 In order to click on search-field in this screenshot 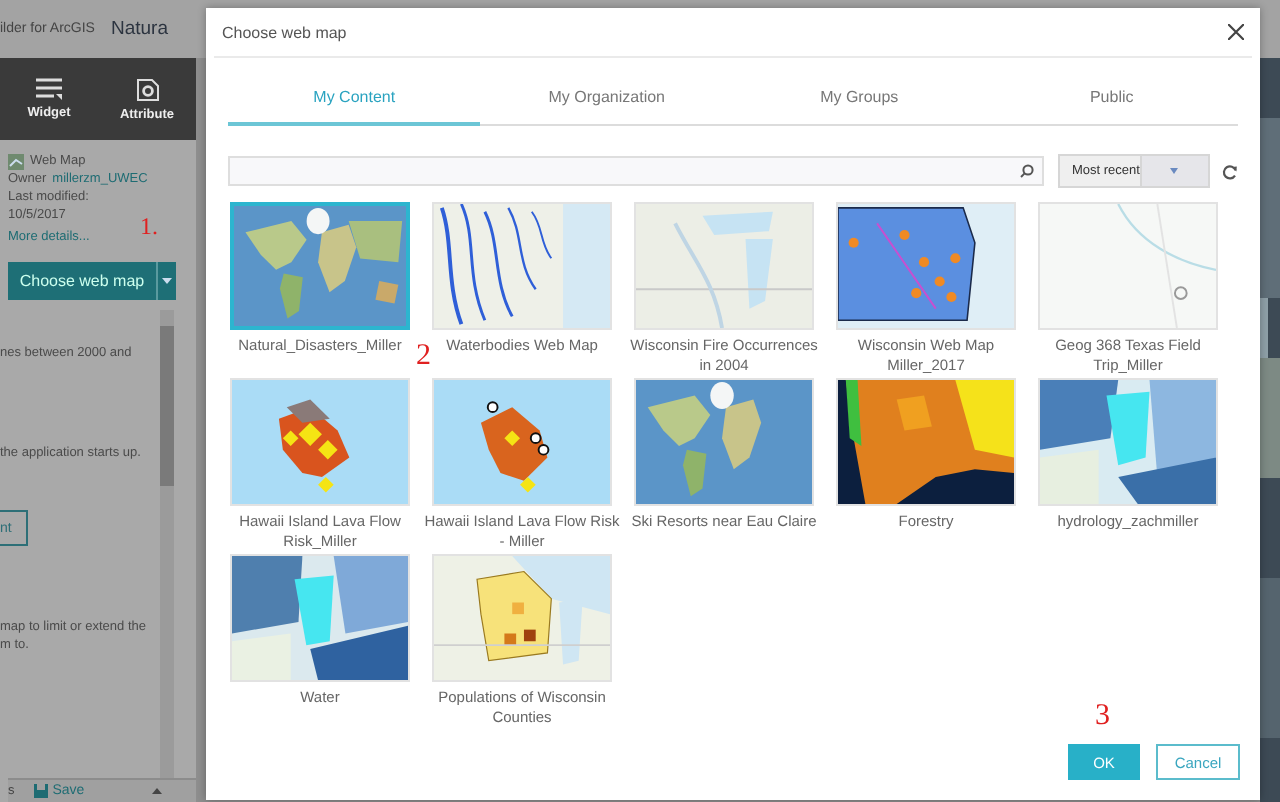, I will do `click(636, 171)`.